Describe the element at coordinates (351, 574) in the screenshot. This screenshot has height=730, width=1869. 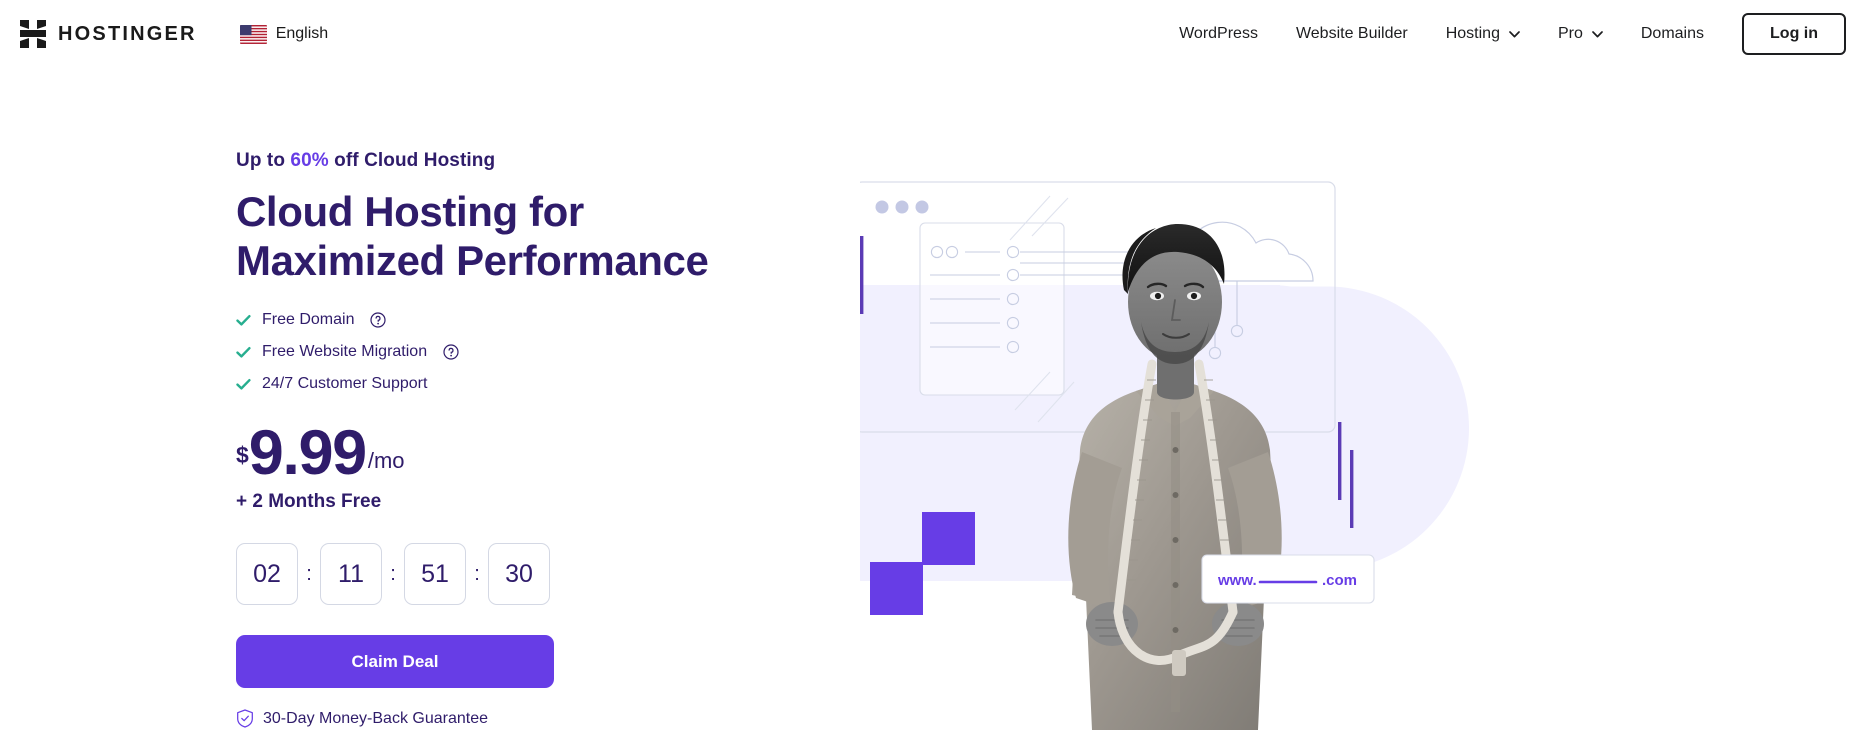
I see `timer-hours: 11` at that location.